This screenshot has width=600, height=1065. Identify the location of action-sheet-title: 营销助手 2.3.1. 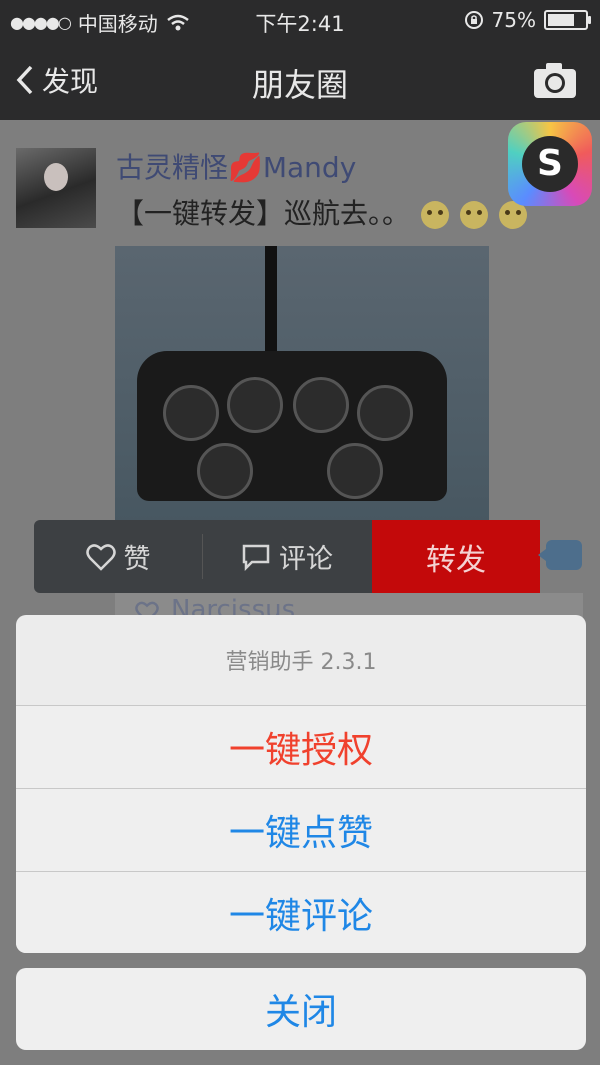
(301, 660).